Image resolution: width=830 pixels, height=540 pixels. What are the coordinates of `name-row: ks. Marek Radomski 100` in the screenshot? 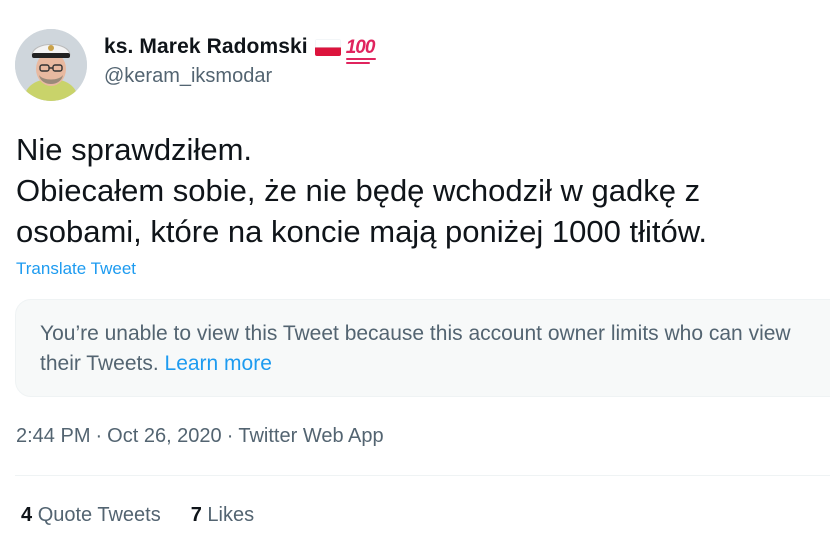 It's located at (240, 49).